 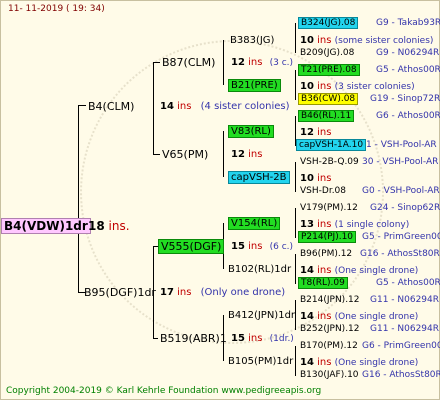 What do you see at coordinates (408, 116) in the screenshot?
I see `gen4-info: G6 - Athos00R` at bounding box center [408, 116].